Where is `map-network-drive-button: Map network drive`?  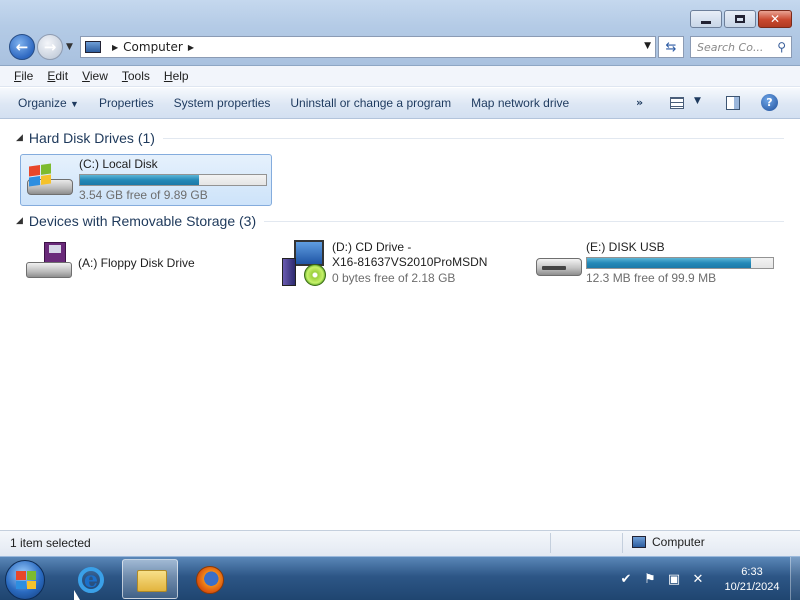 map-network-drive-button: Map network drive is located at coordinates (520, 103).